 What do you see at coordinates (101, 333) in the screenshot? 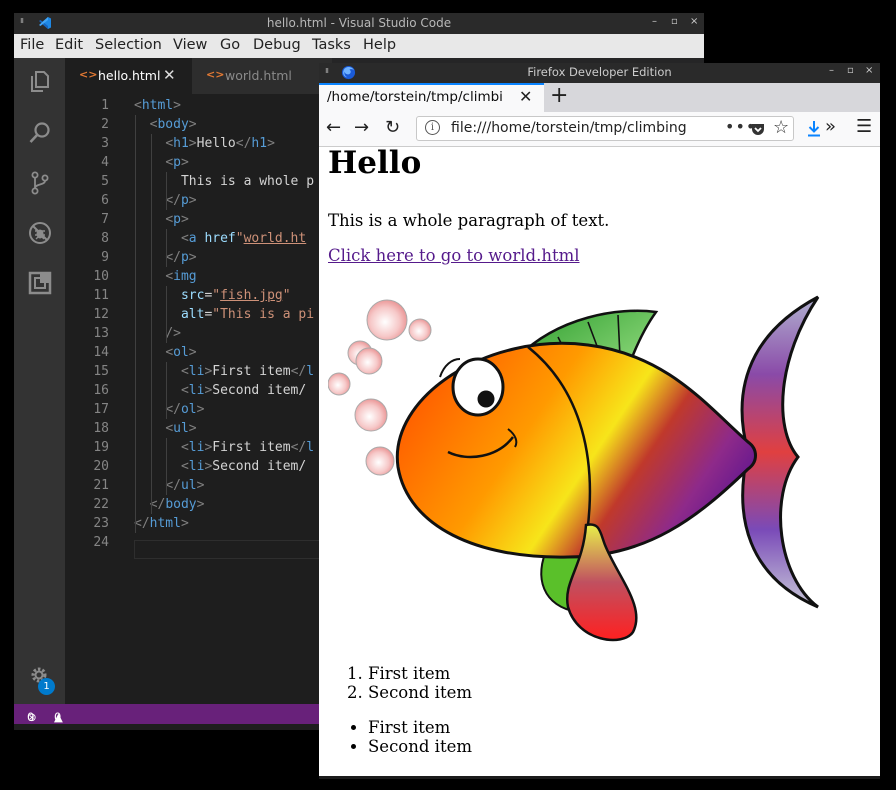
I see `line-number: 13` at bounding box center [101, 333].